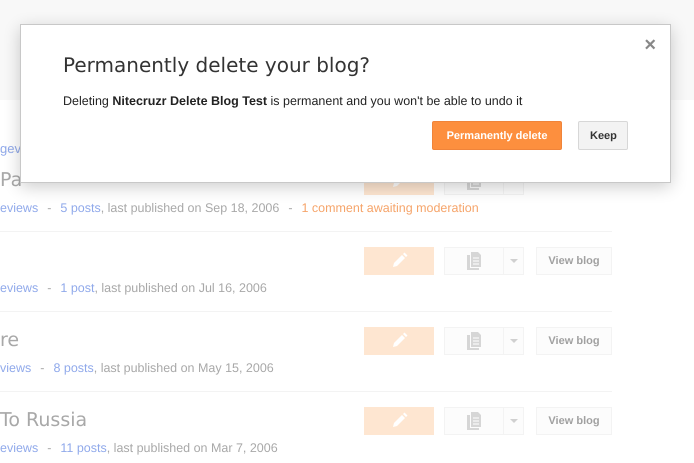  What do you see at coordinates (603, 135) in the screenshot?
I see `keep-button: Keep` at bounding box center [603, 135].